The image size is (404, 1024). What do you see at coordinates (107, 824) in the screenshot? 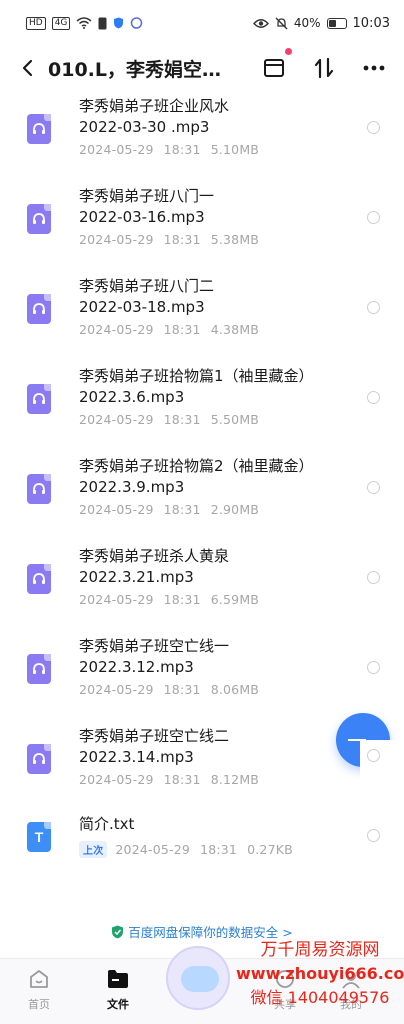
I see `file-name: 简介.txt` at bounding box center [107, 824].